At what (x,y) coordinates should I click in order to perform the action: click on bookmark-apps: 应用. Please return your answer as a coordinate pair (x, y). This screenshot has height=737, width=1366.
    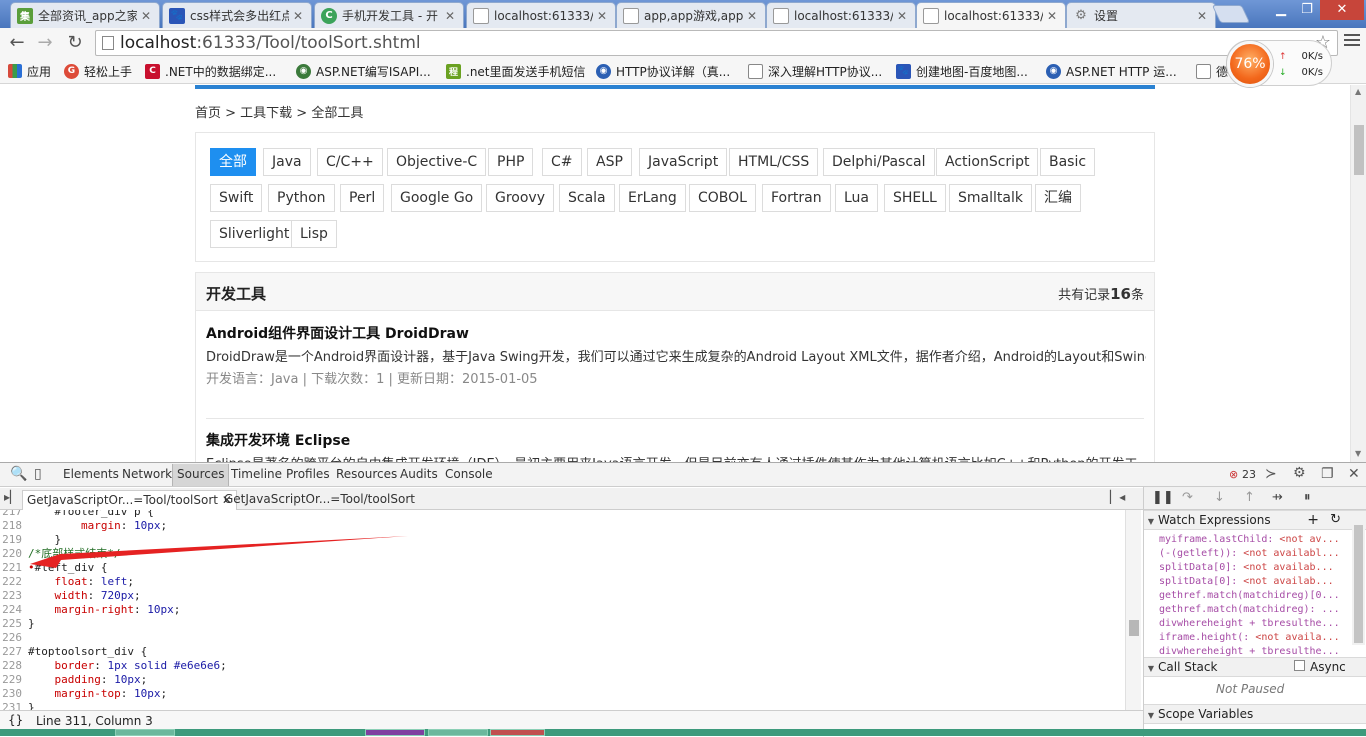
    Looking at the image, I should click on (29, 71).